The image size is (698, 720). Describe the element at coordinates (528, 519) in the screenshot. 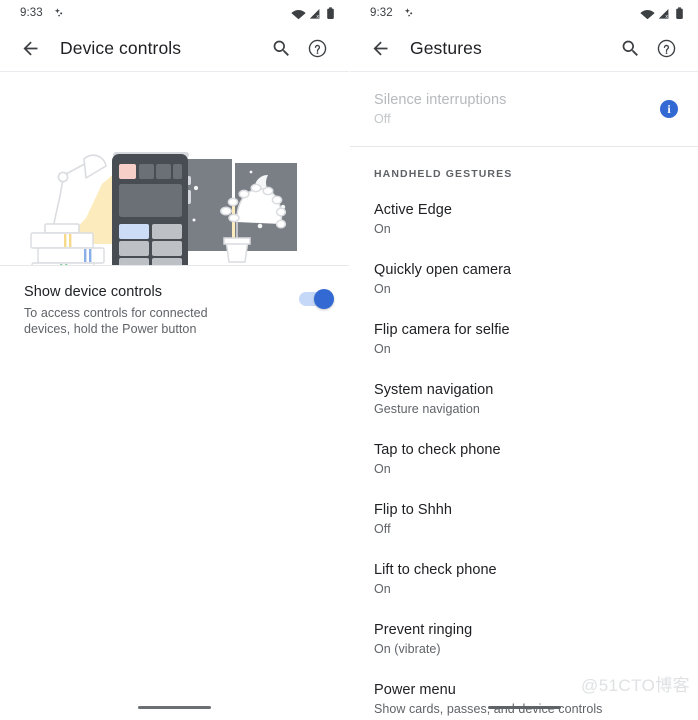

I see `list-item-text: Flip to Shhh Off` at that location.